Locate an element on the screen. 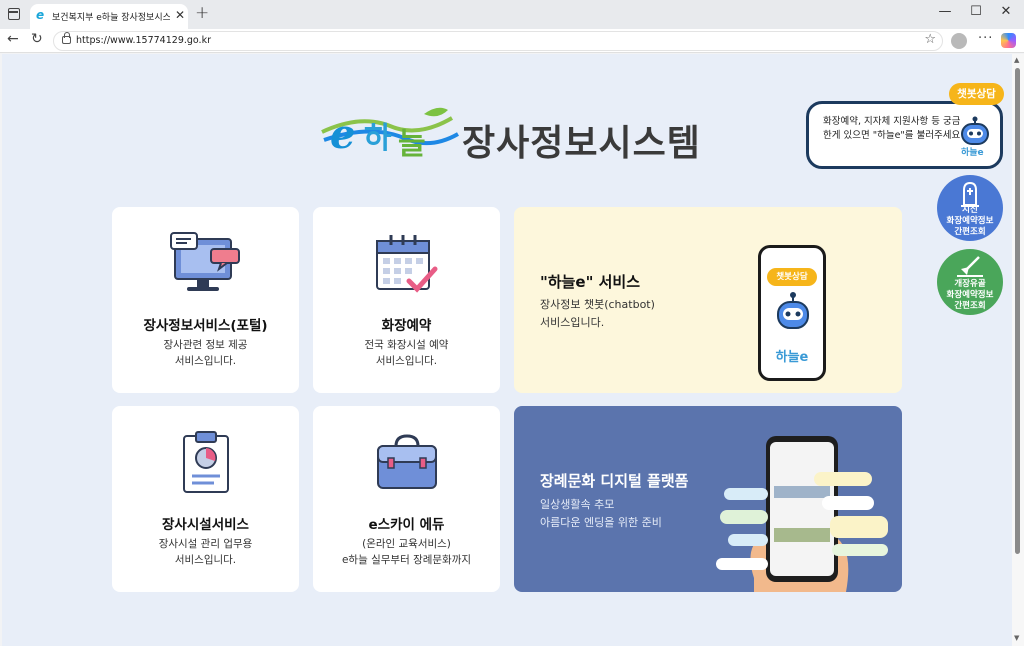 The image size is (1024, 646). more-menu-icon: ··· is located at coordinates (985, 38).